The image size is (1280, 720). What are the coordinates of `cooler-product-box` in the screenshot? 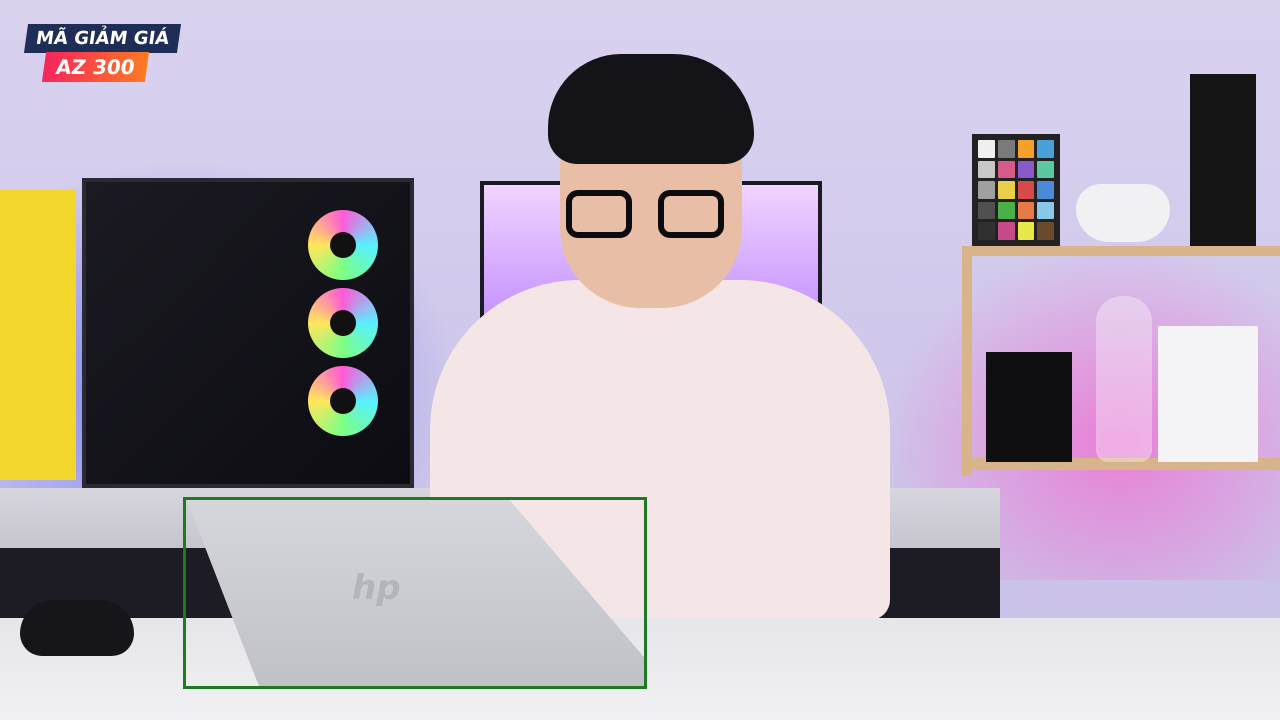 It's located at (38, 335).